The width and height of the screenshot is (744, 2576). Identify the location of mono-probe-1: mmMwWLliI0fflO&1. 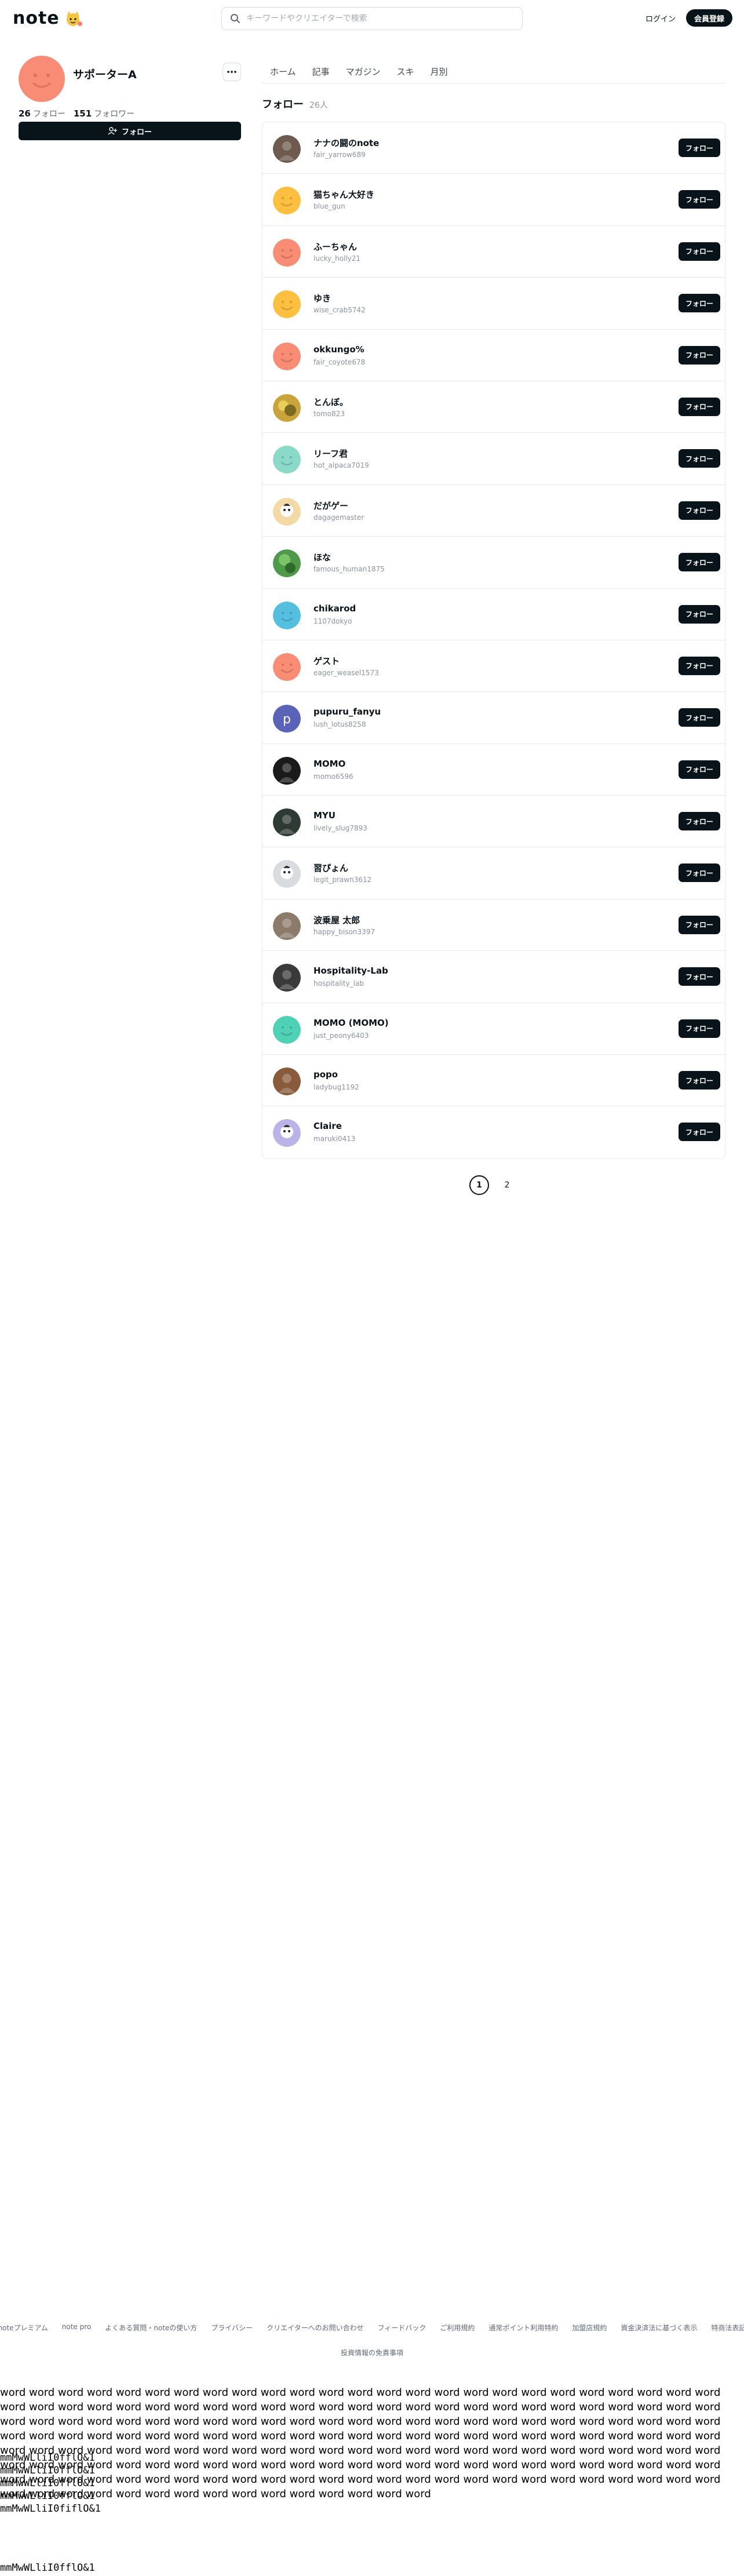
(47, 2458).